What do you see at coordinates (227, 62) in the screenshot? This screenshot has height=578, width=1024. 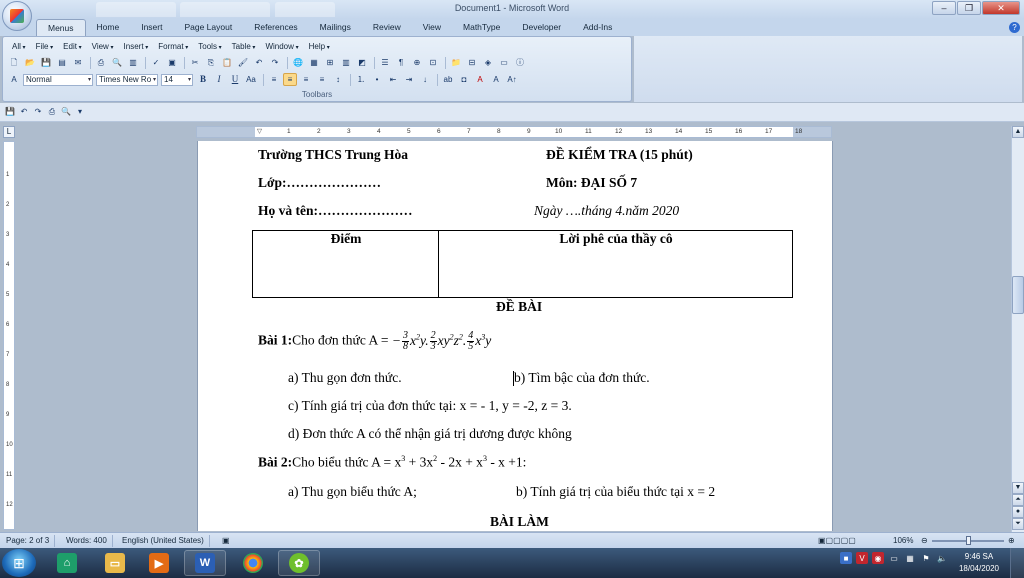 I see `paste-icon: 📋` at bounding box center [227, 62].